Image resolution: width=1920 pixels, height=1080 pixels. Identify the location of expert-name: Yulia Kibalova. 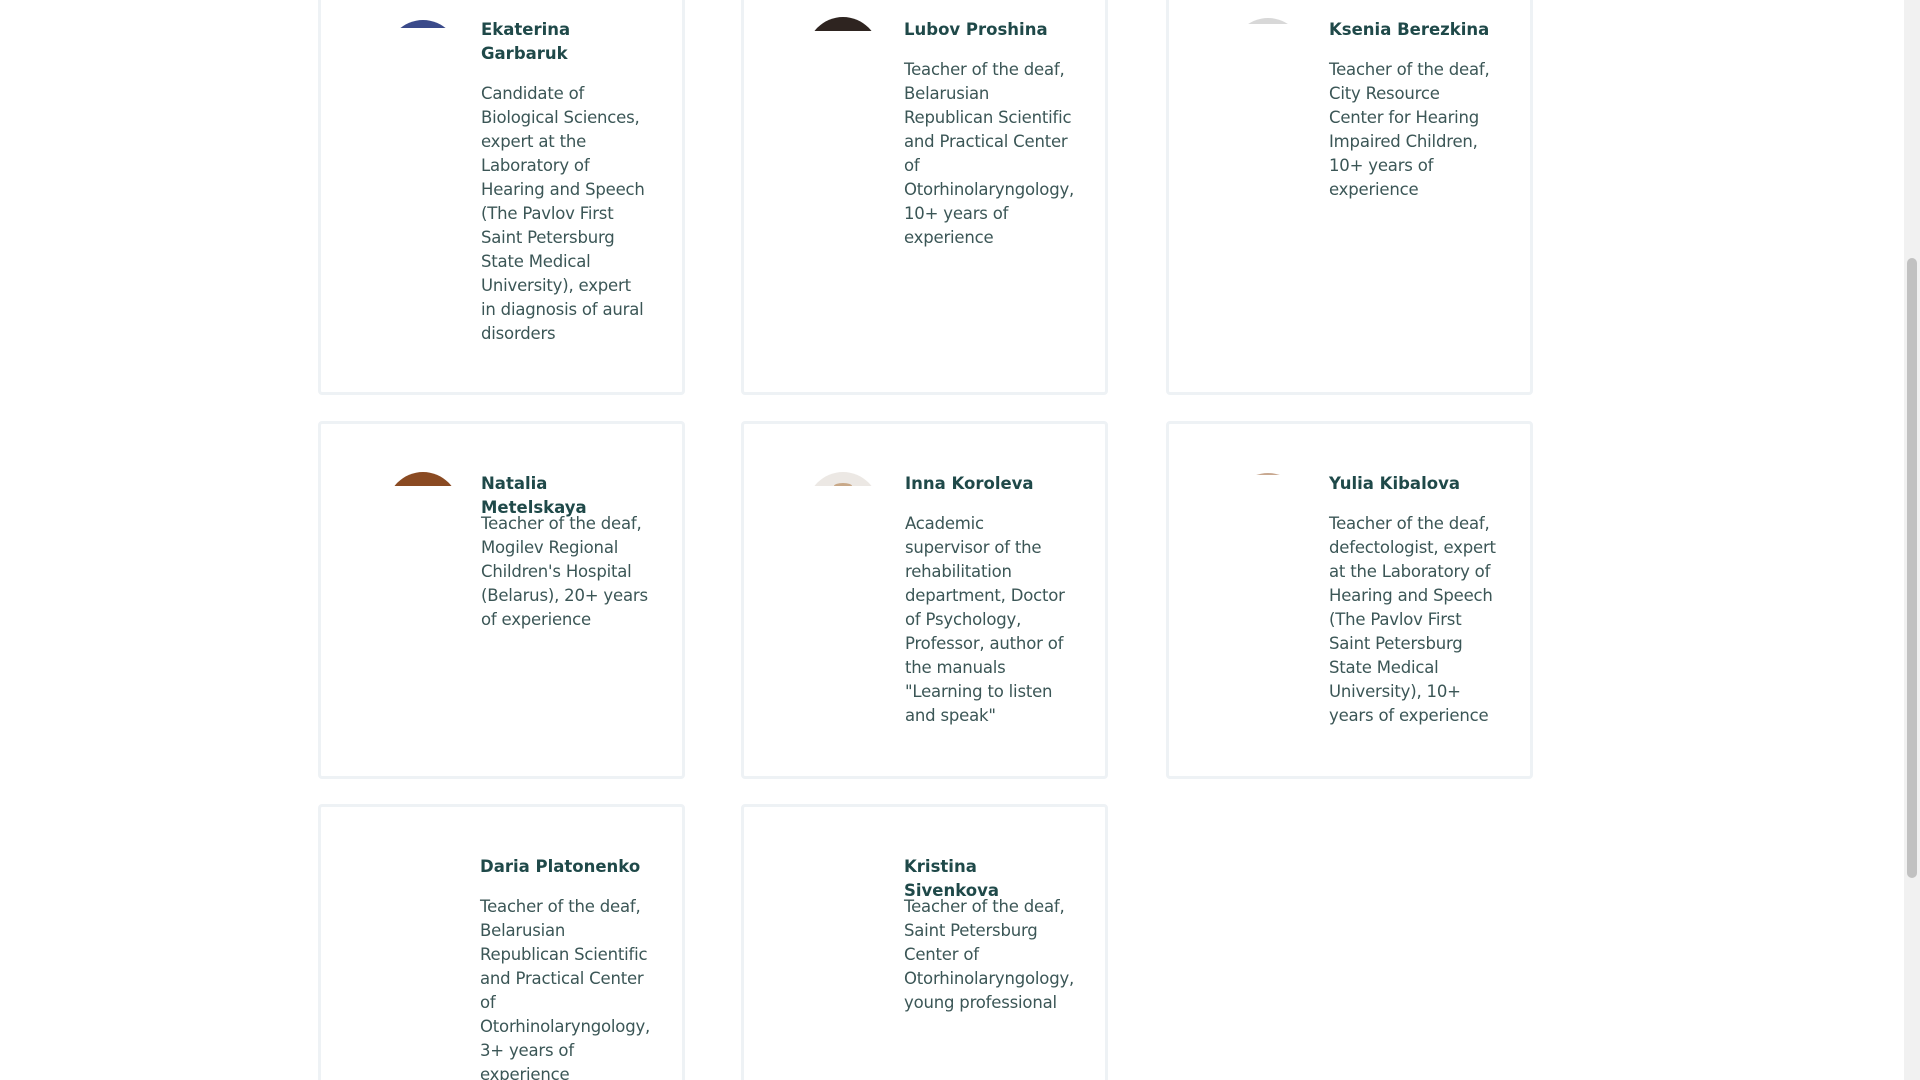
(1394, 483).